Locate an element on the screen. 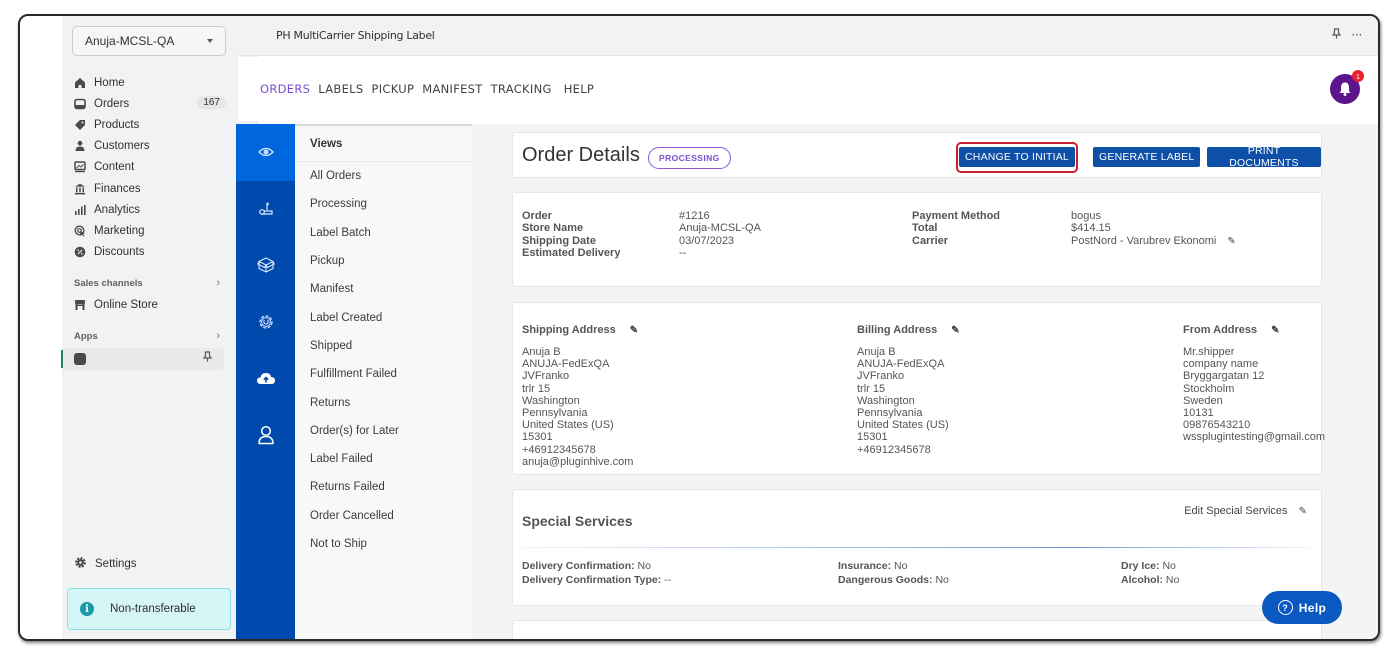 The height and width of the screenshot is (653, 1400). from-address-heading: From Address is located at coordinates (1220, 330).